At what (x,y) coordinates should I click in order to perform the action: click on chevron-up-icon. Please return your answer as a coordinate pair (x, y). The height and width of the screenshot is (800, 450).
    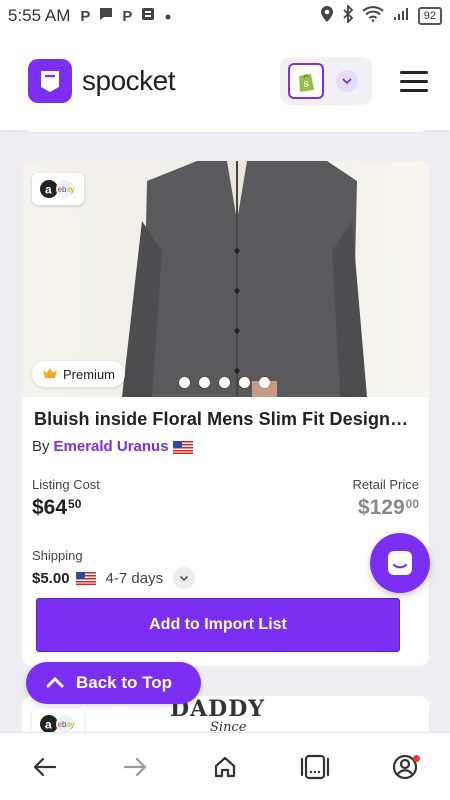
    Looking at the image, I should click on (55, 683).